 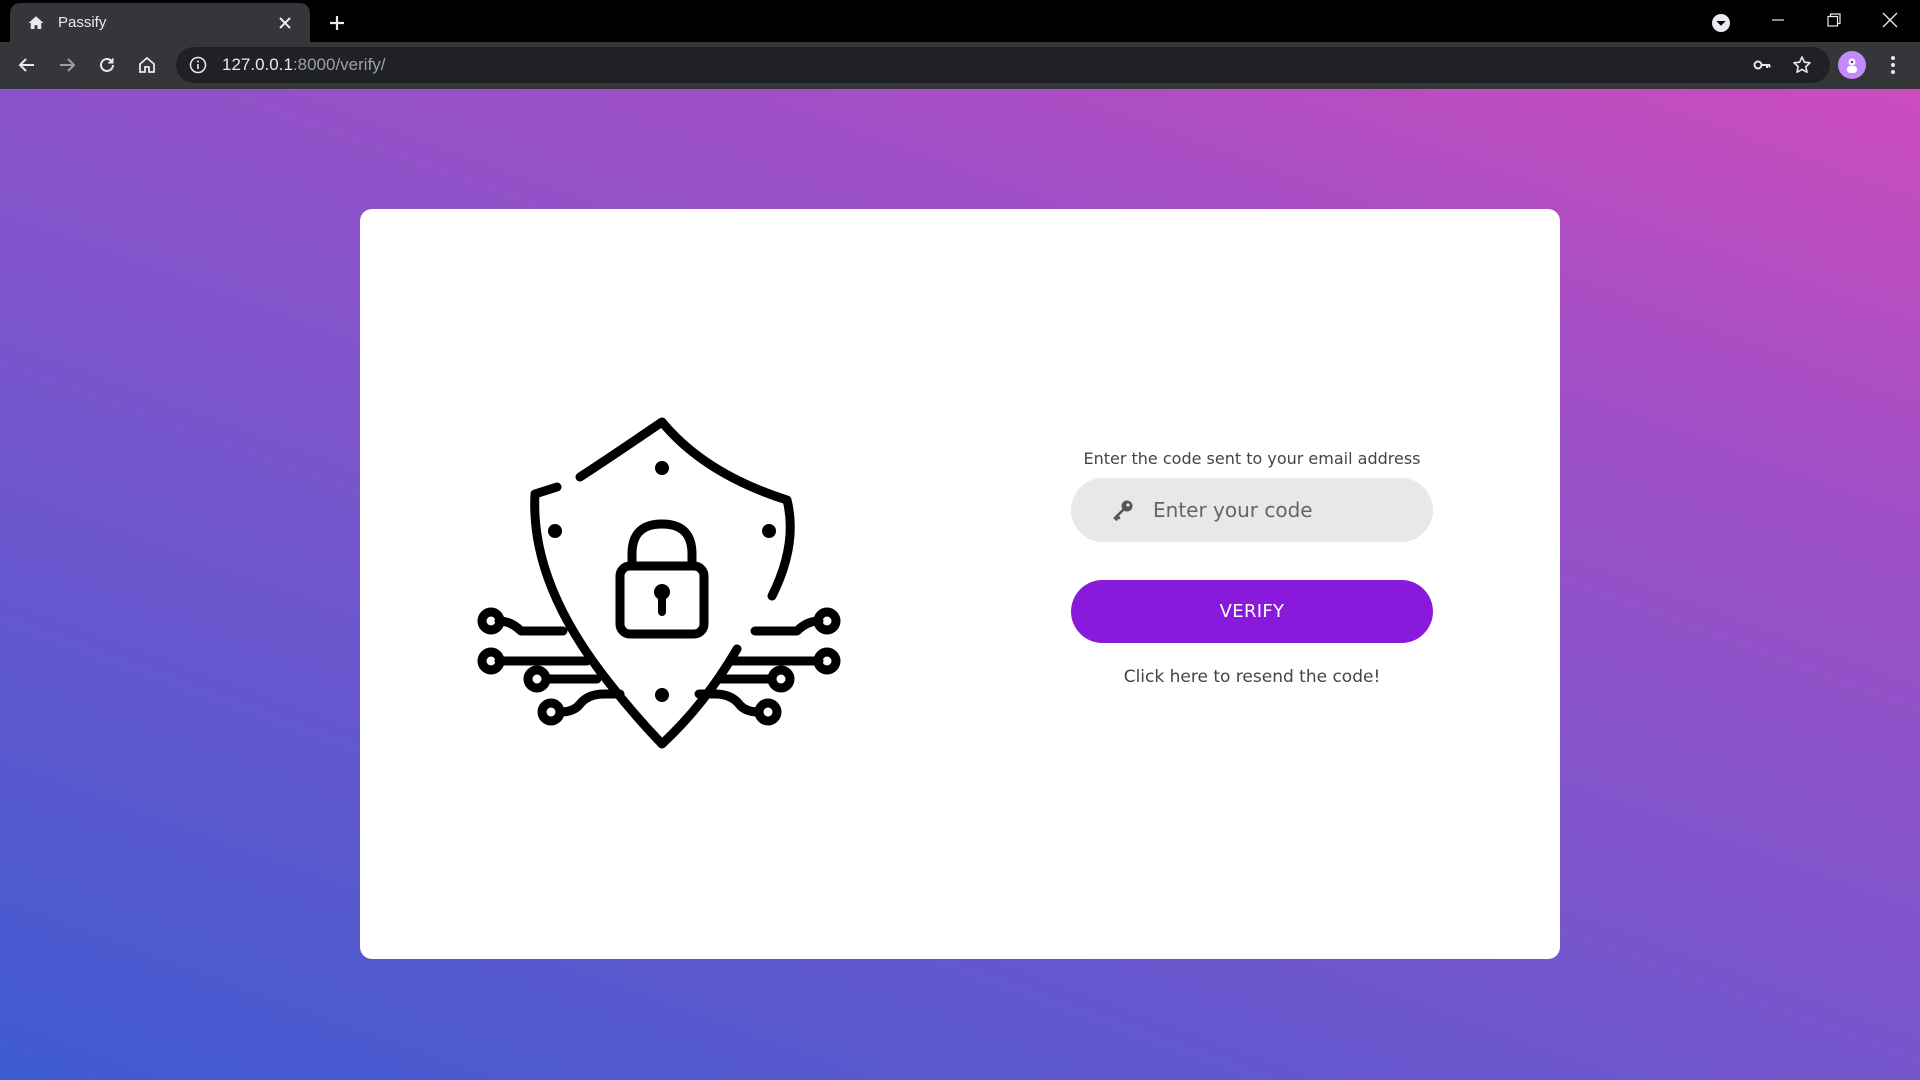 What do you see at coordinates (107, 65) in the screenshot?
I see `reload-button` at bounding box center [107, 65].